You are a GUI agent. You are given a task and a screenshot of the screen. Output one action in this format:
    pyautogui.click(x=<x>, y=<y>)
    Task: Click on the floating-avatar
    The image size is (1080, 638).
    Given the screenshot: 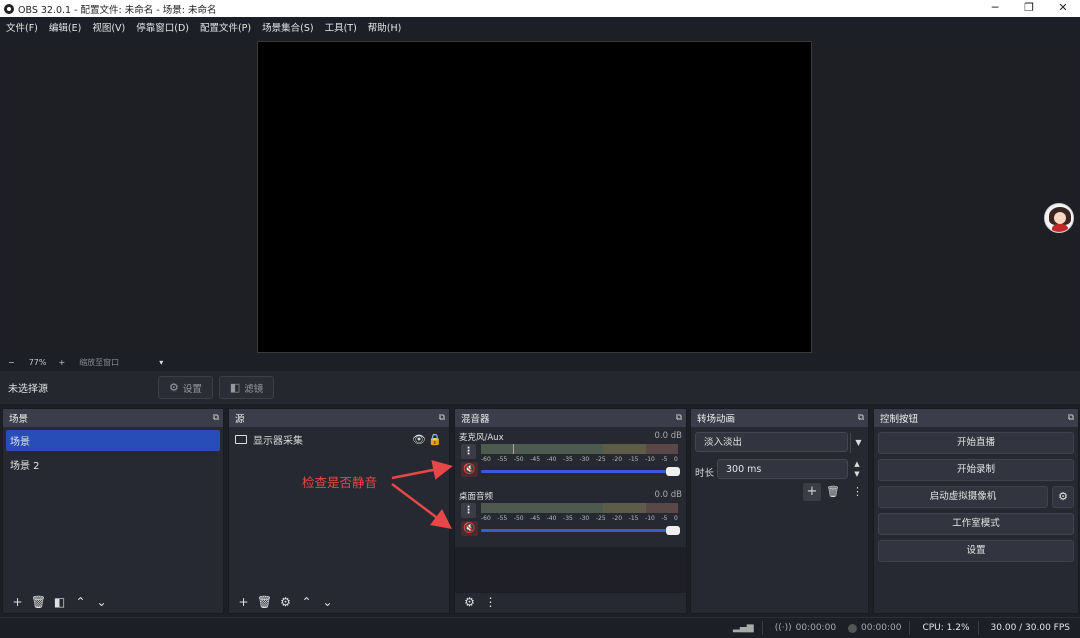 What is the action you would take?
    pyautogui.click(x=1059, y=218)
    